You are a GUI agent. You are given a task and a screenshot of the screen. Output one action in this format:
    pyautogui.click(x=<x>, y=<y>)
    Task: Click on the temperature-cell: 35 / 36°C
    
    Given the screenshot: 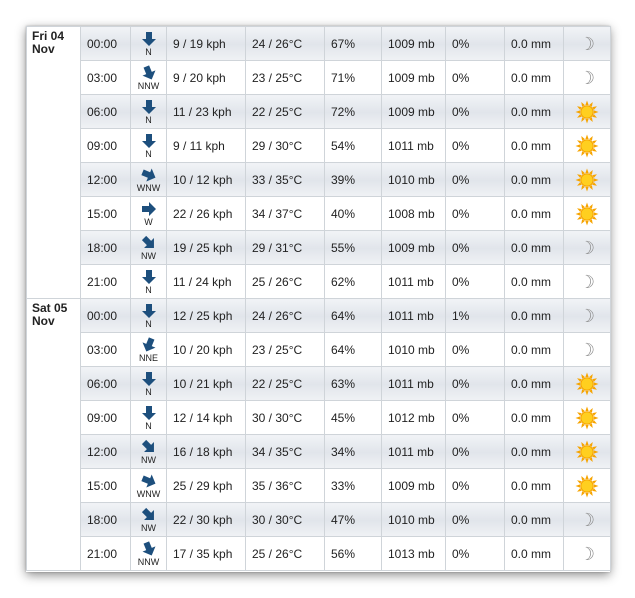 What is the action you would take?
    pyautogui.click(x=285, y=485)
    